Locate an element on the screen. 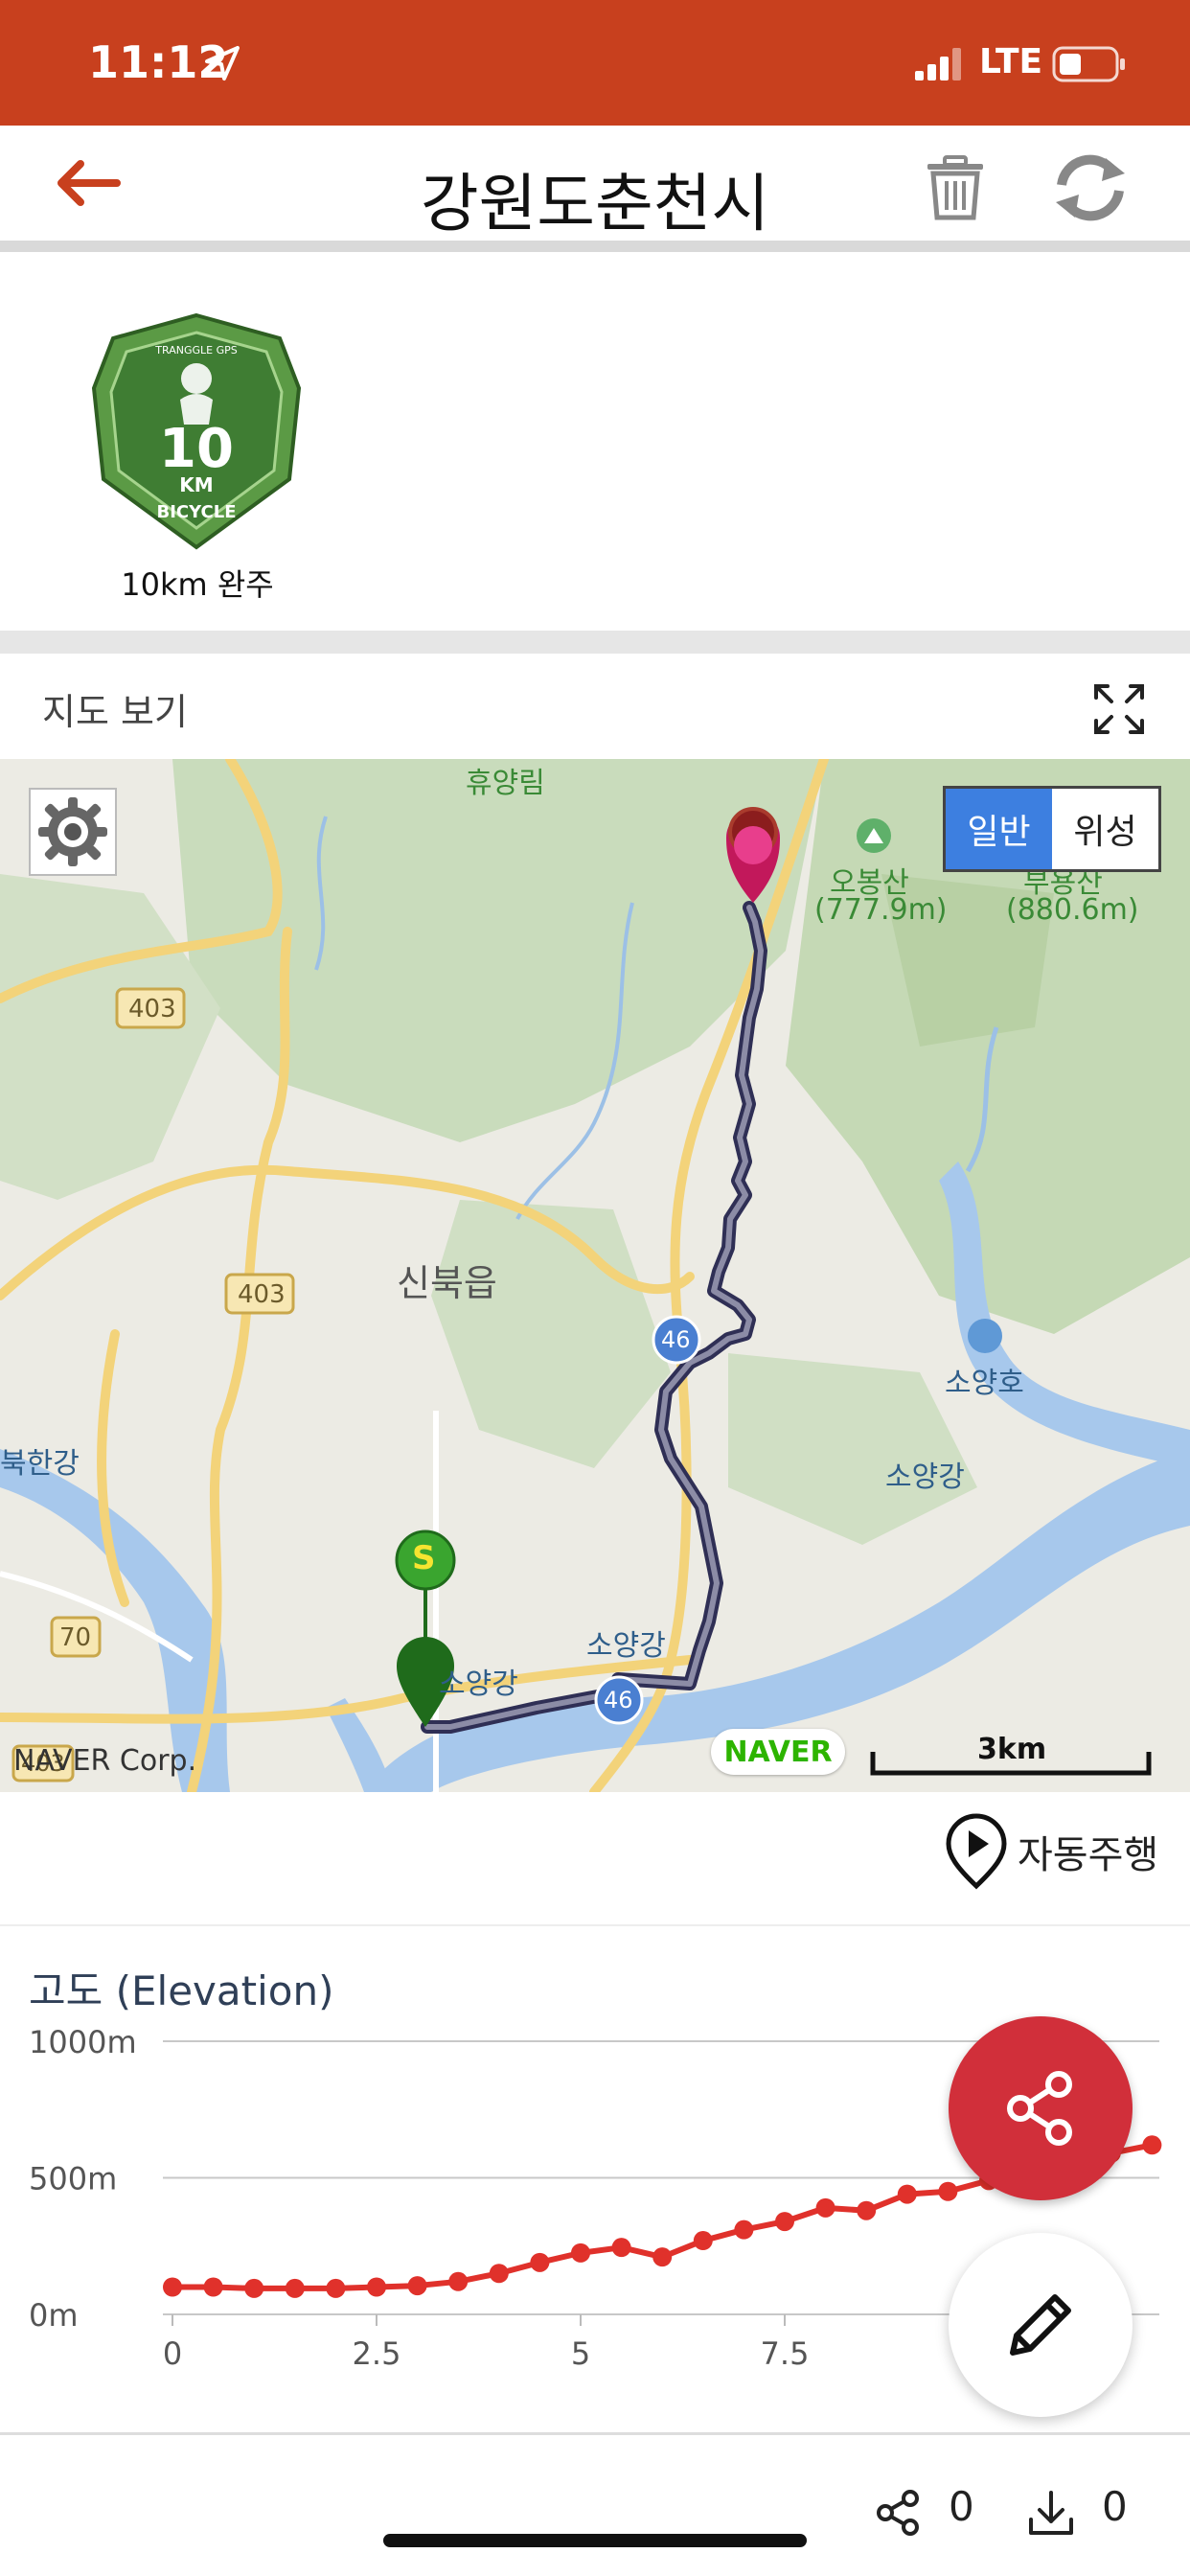 This screenshot has height=2576, width=1190. map-label-buyongsan-height: (880.6m) is located at coordinates (1072, 910).